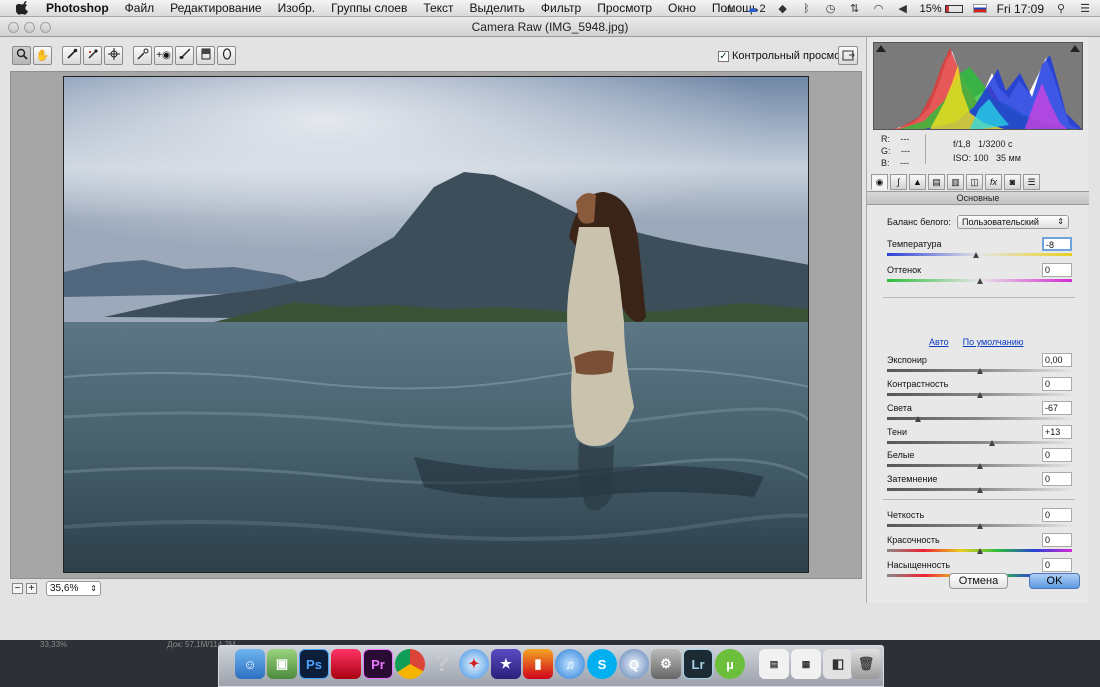  I want to click on battery-status: 15%, so click(941, 9).